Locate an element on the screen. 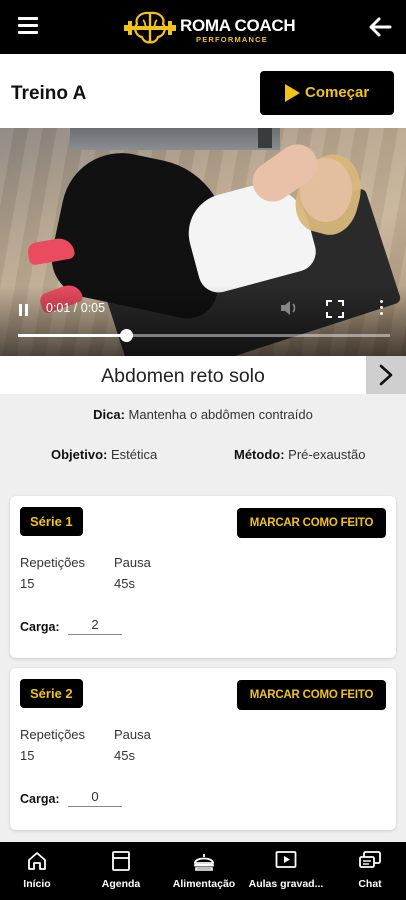 The height and width of the screenshot is (900, 406). series-badge: Série 1 is located at coordinates (51, 521).